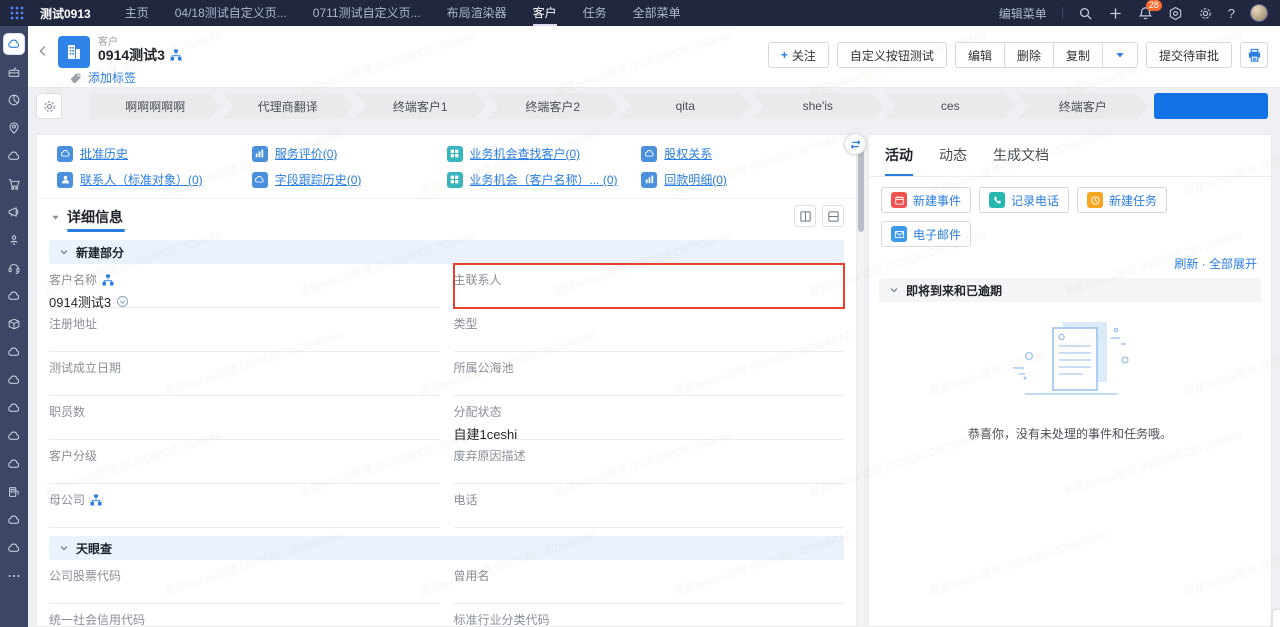 This screenshot has height=627, width=1280. What do you see at coordinates (244, 506) in the screenshot?
I see `field-cell: 母公司` at bounding box center [244, 506].